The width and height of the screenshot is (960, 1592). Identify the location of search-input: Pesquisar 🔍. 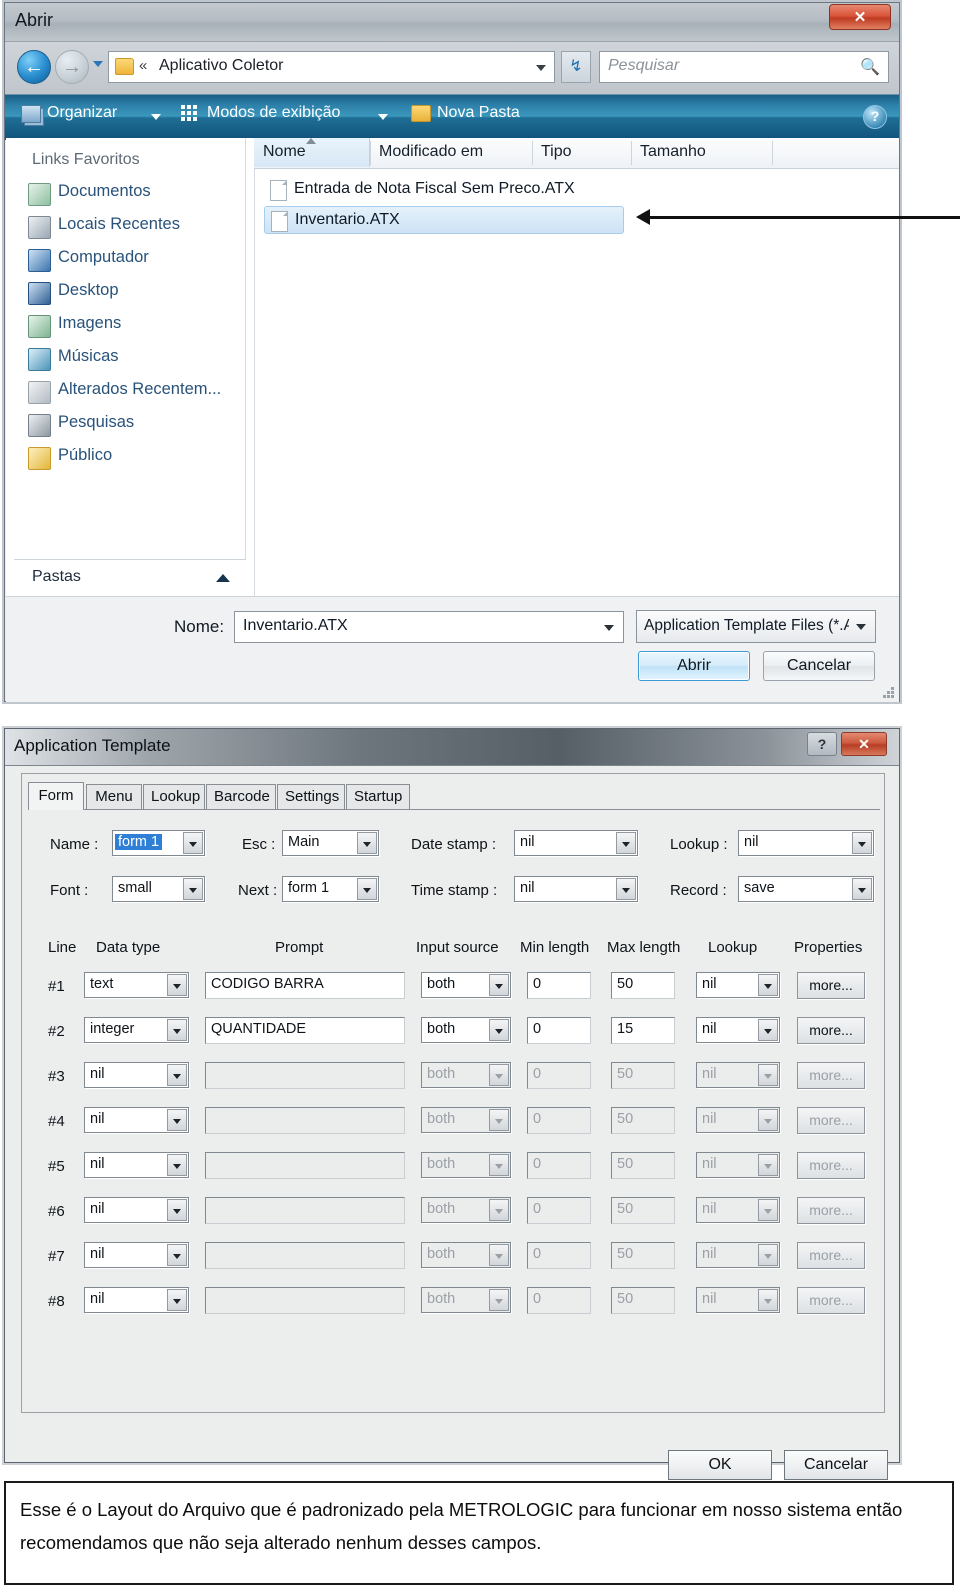
(744, 67).